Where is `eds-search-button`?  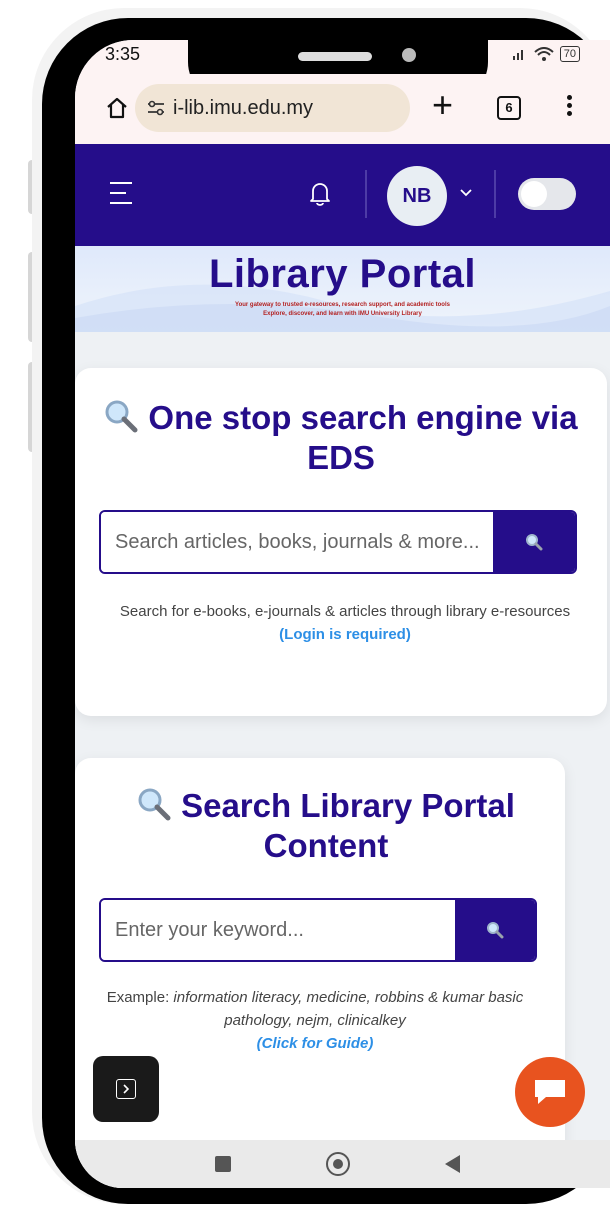 eds-search-button is located at coordinates (534, 542).